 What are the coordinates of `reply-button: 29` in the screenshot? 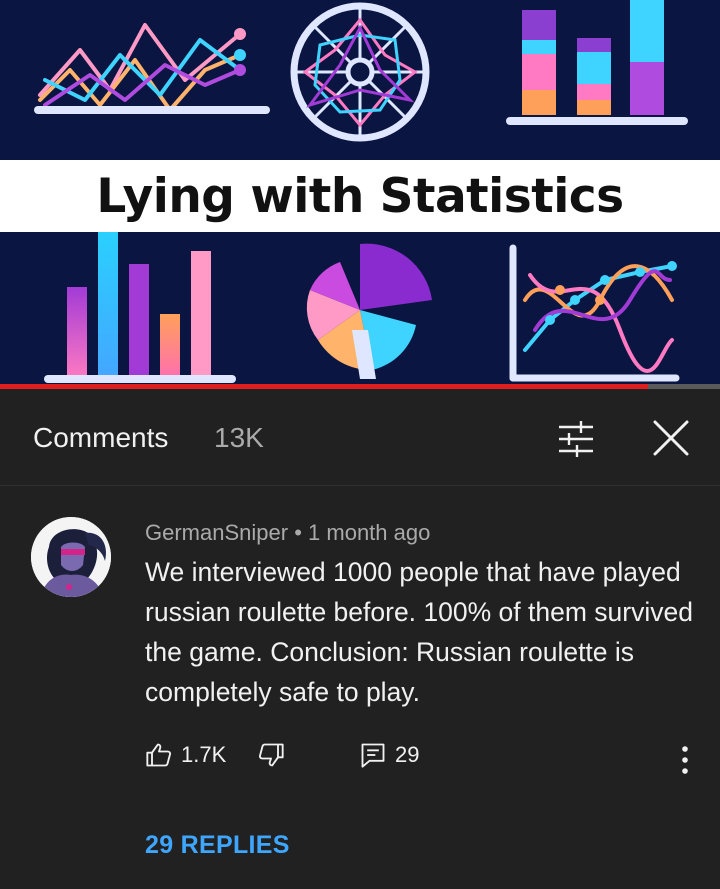 It's located at (389, 755).